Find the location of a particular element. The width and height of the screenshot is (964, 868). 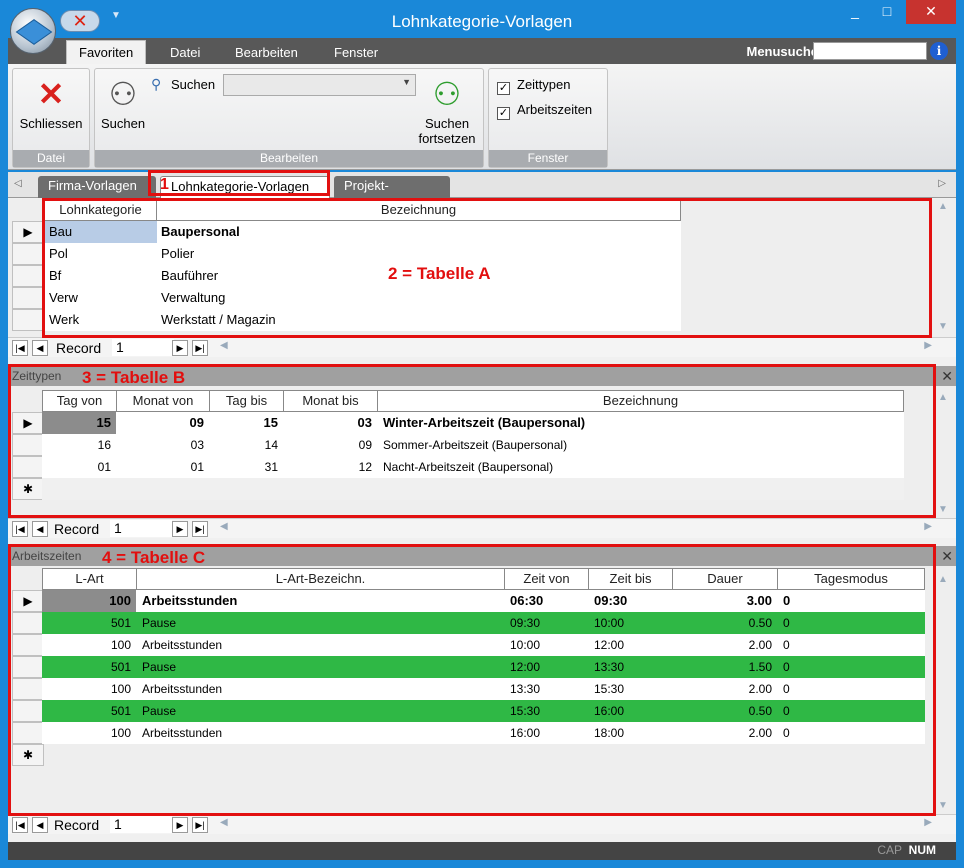

tab-fenster: Fenster is located at coordinates (356, 53).